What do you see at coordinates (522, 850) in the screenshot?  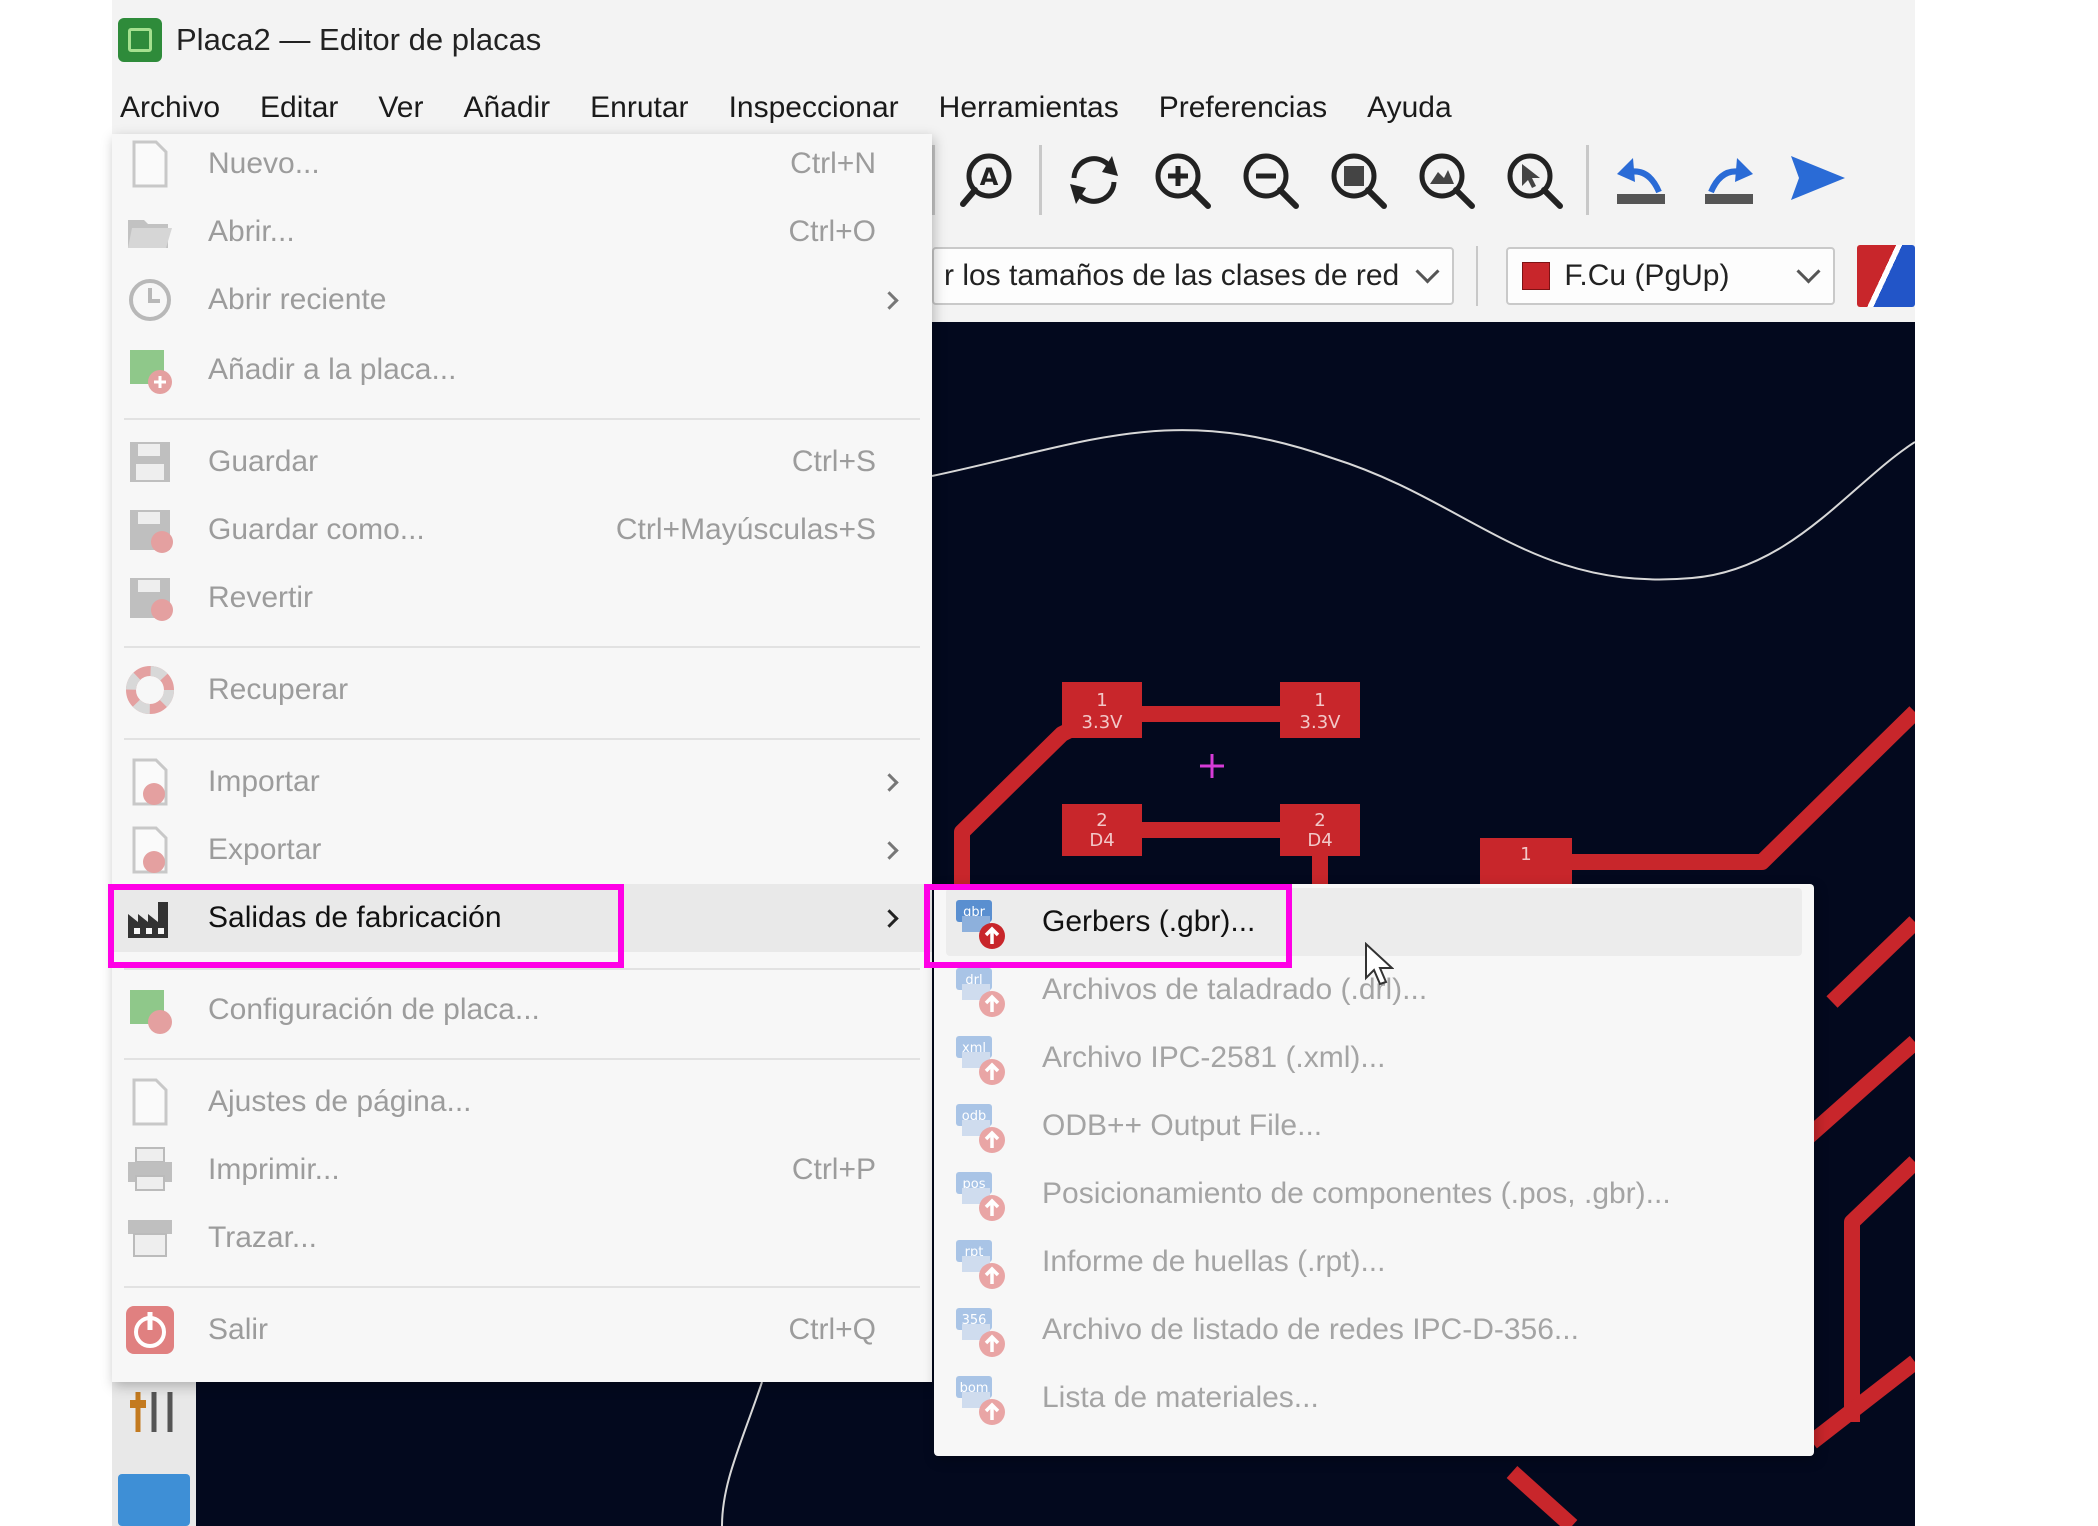 I see `file-menu-item-exportar: Exportar` at bounding box center [522, 850].